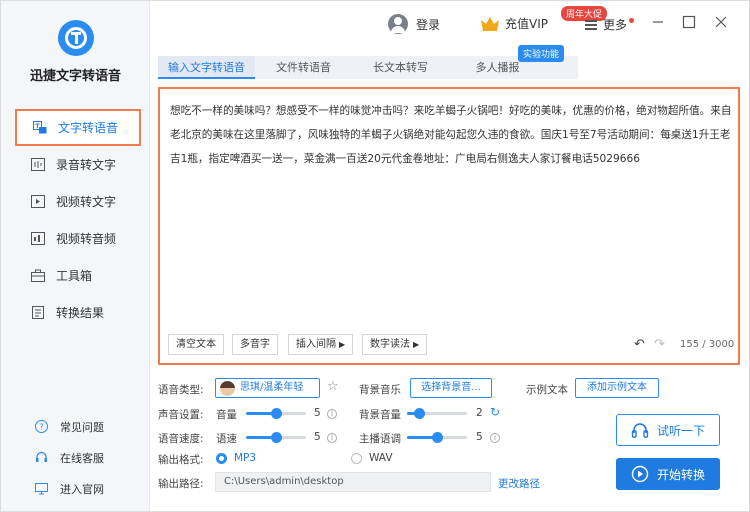 The image size is (750, 512). Describe the element at coordinates (82, 458) in the screenshot. I see `footer-item-label: 在线客服` at that location.